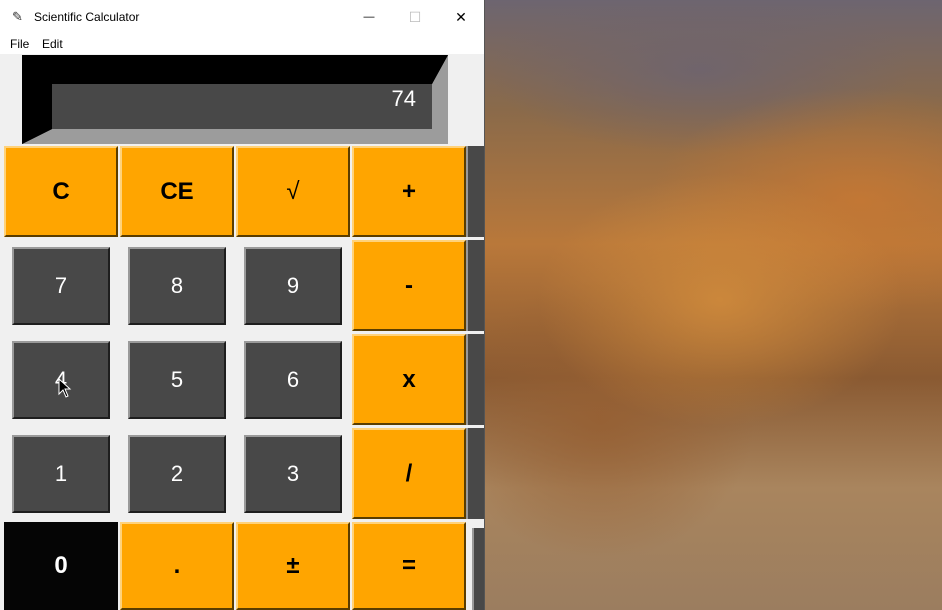  Describe the element at coordinates (87, 17) in the screenshot. I see `window-title: Scientific Calculator` at that location.